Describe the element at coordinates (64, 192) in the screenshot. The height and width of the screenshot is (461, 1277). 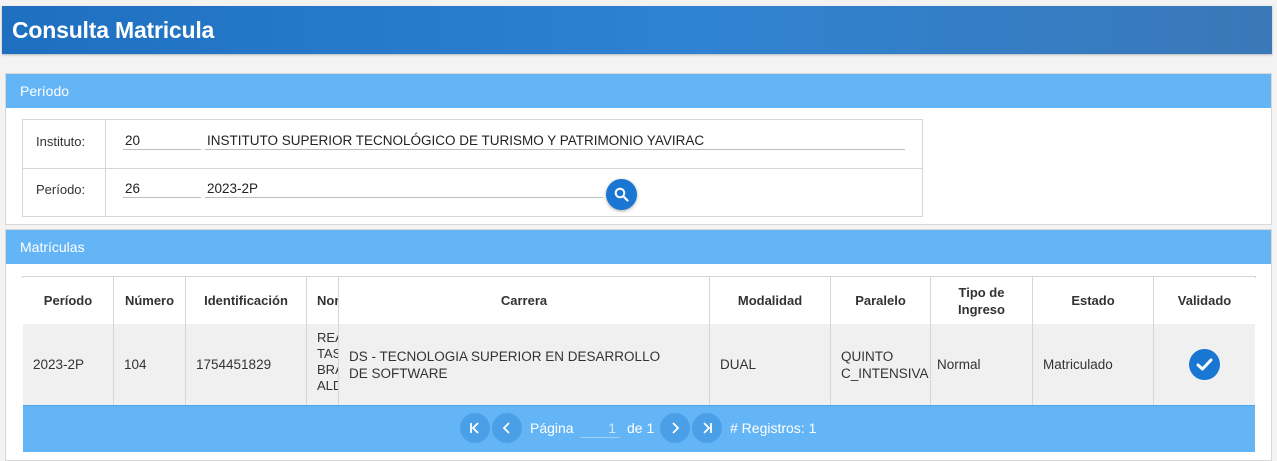
I see `periodo-label: Período:` at that location.